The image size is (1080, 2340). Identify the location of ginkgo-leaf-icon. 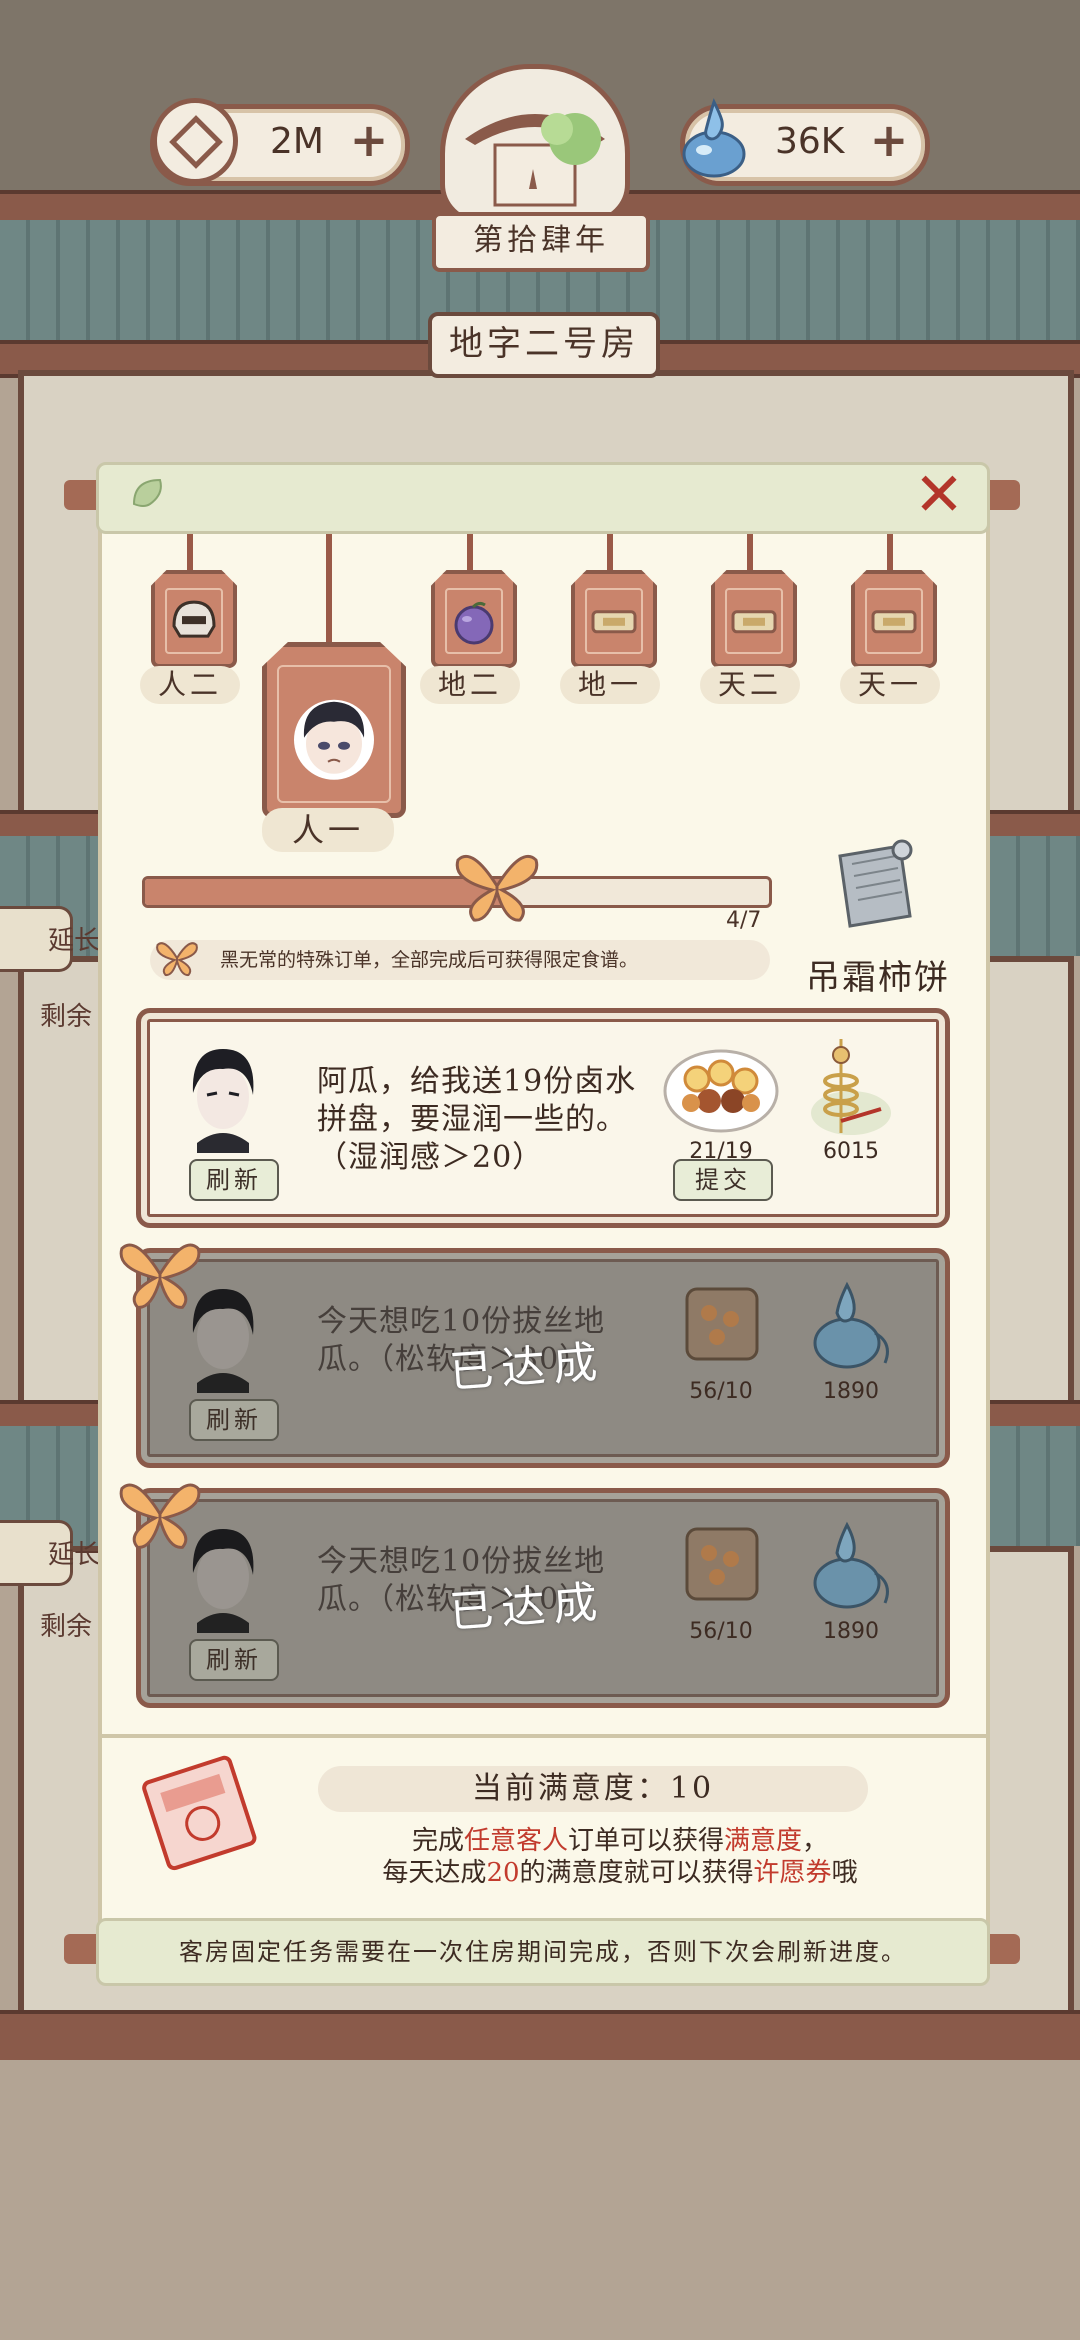
(147, 492).